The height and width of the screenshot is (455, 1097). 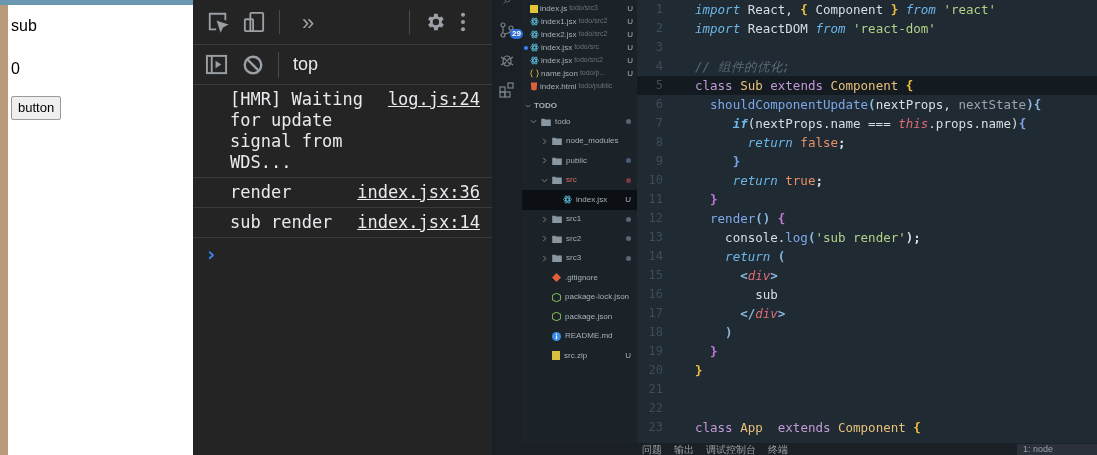 What do you see at coordinates (743, 67) in the screenshot?
I see `code-line: // 组件的优化;` at bounding box center [743, 67].